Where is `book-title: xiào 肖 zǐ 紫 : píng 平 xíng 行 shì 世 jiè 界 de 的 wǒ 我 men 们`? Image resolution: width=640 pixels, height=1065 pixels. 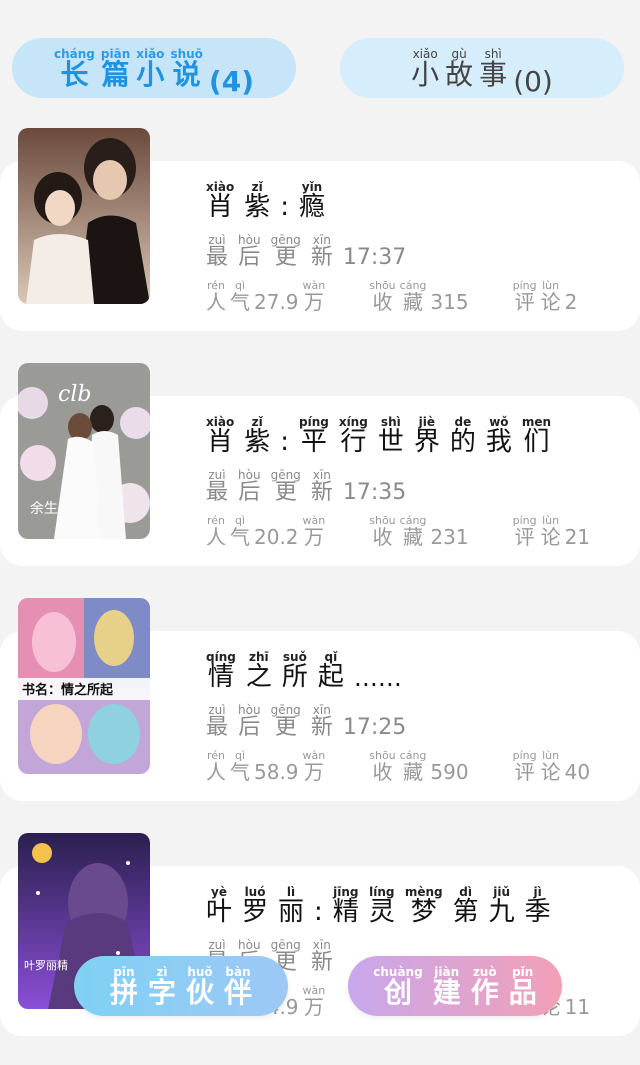
book-title: xiào 肖 zǐ 紫 : píng 平 xíng 行 shì 世 jiè 界 de 的 wǒ 我 men 们 is located at coordinates (418, 436).